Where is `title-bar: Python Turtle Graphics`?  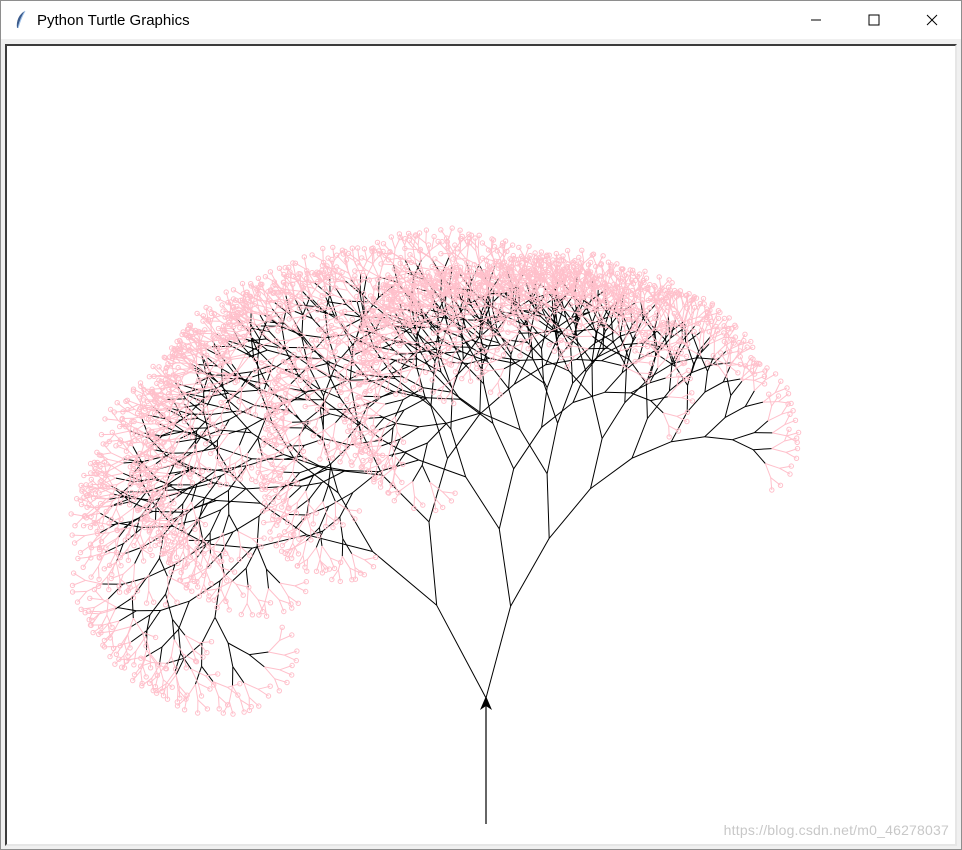 title-bar: Python Turtle Graphics is located at coordinates (481, 20).